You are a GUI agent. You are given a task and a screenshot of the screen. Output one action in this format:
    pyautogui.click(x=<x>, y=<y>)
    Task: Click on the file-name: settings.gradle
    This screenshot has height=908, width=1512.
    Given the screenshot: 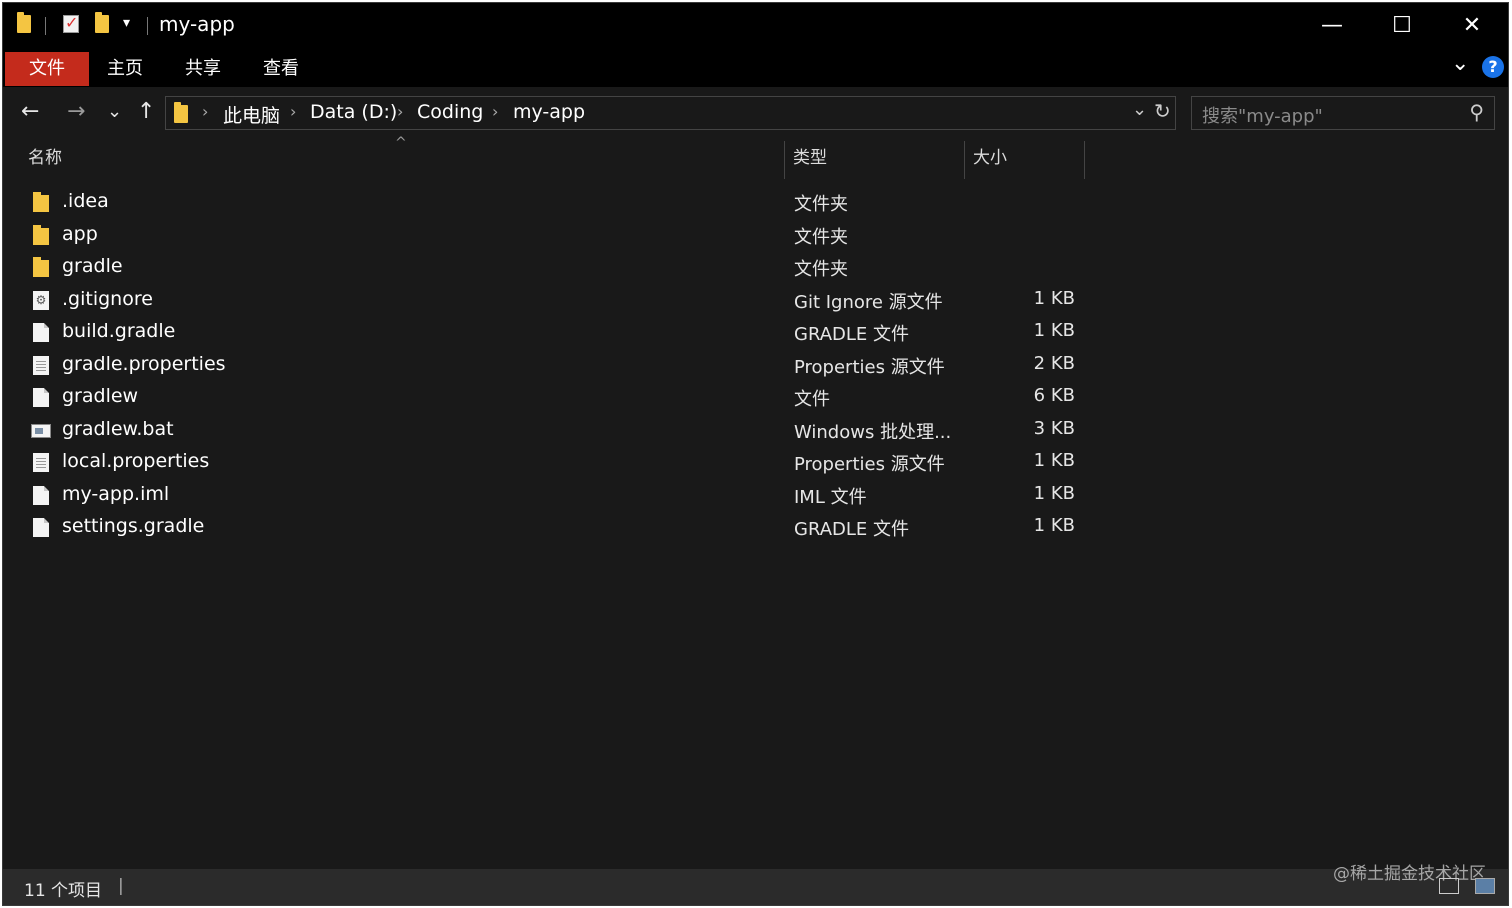 What is the action you would take?
    pyautogui.click(x=133, y=526)
    